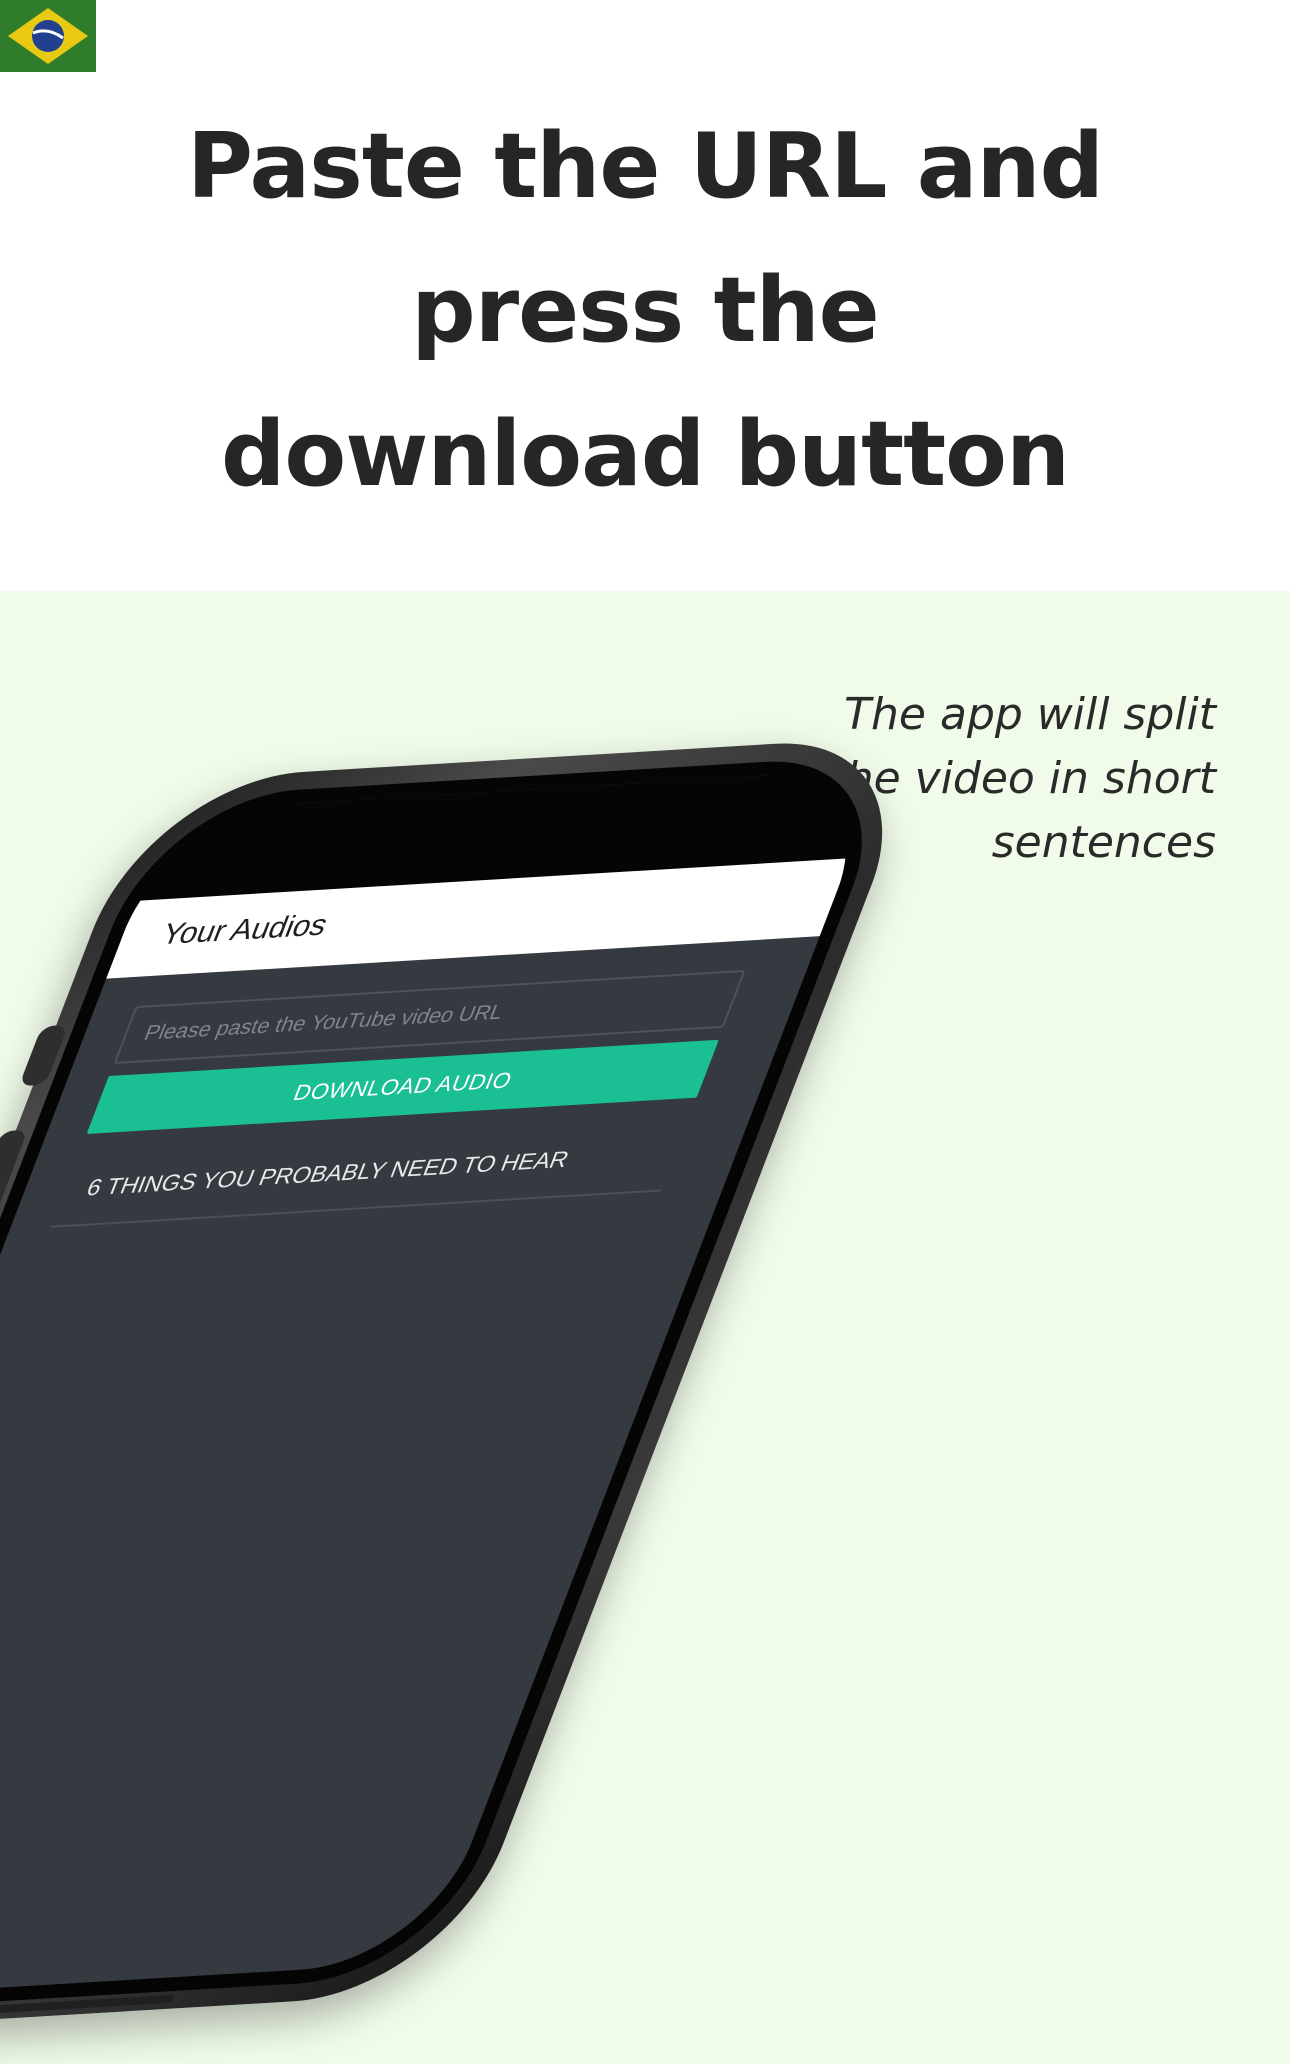 The width and height of the screenshot is (1290, 2064). What do you see at coordinates (1030, 714) in the screenshot?
I see `caption-line: The app will split` at bounding box center [1030, 714].